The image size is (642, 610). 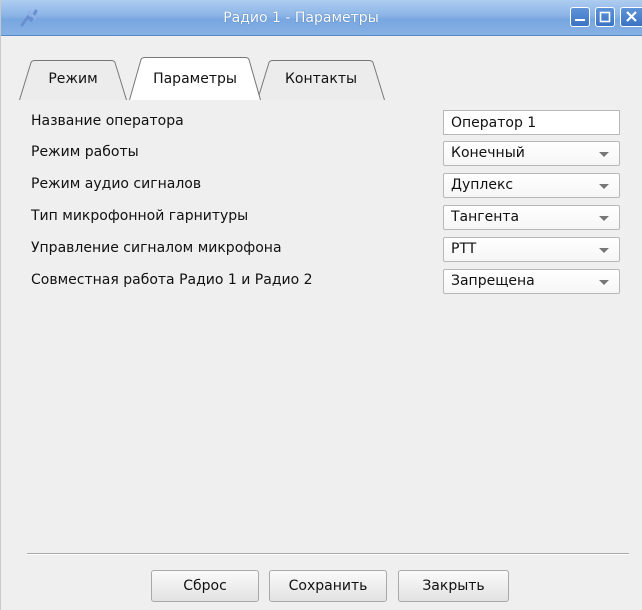 What do you see at coordinates (531, 153) in the screenshot?
I see `work-mode-select: Конечный` at bounding box center [531, 153].